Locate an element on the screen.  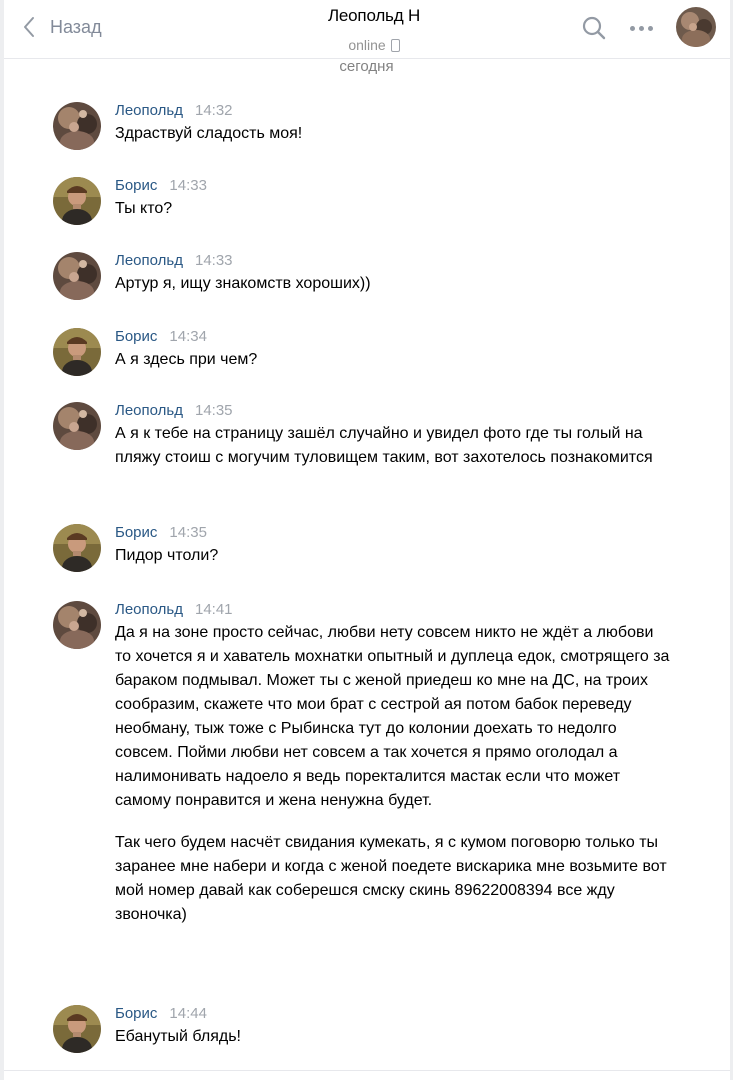
message-text: Артур я, ищу знакомств хороших)) is located at coordinates (393, 284).